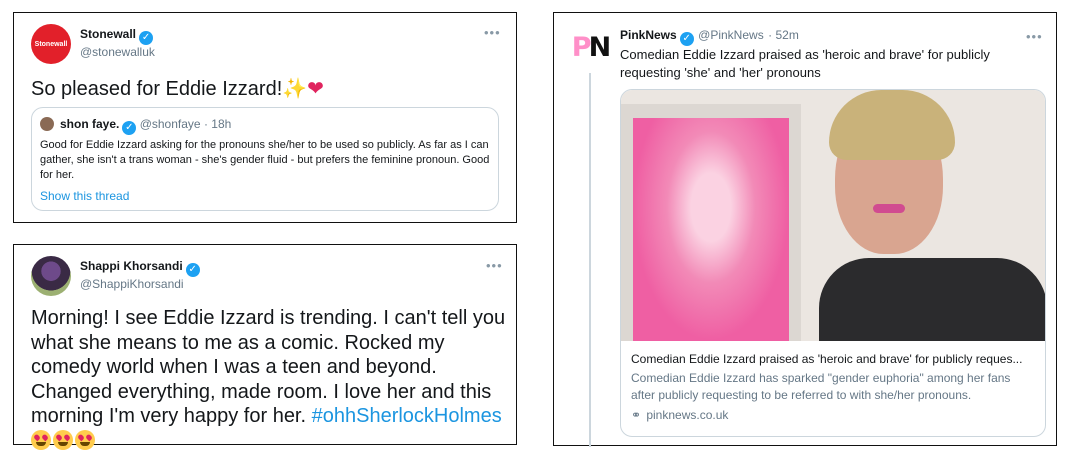 The height and width of the screenshot is (458, 1066). Describe the element at coordinates (636, 415) in the screenshot. I see `link-icon: ⚭` at that location.